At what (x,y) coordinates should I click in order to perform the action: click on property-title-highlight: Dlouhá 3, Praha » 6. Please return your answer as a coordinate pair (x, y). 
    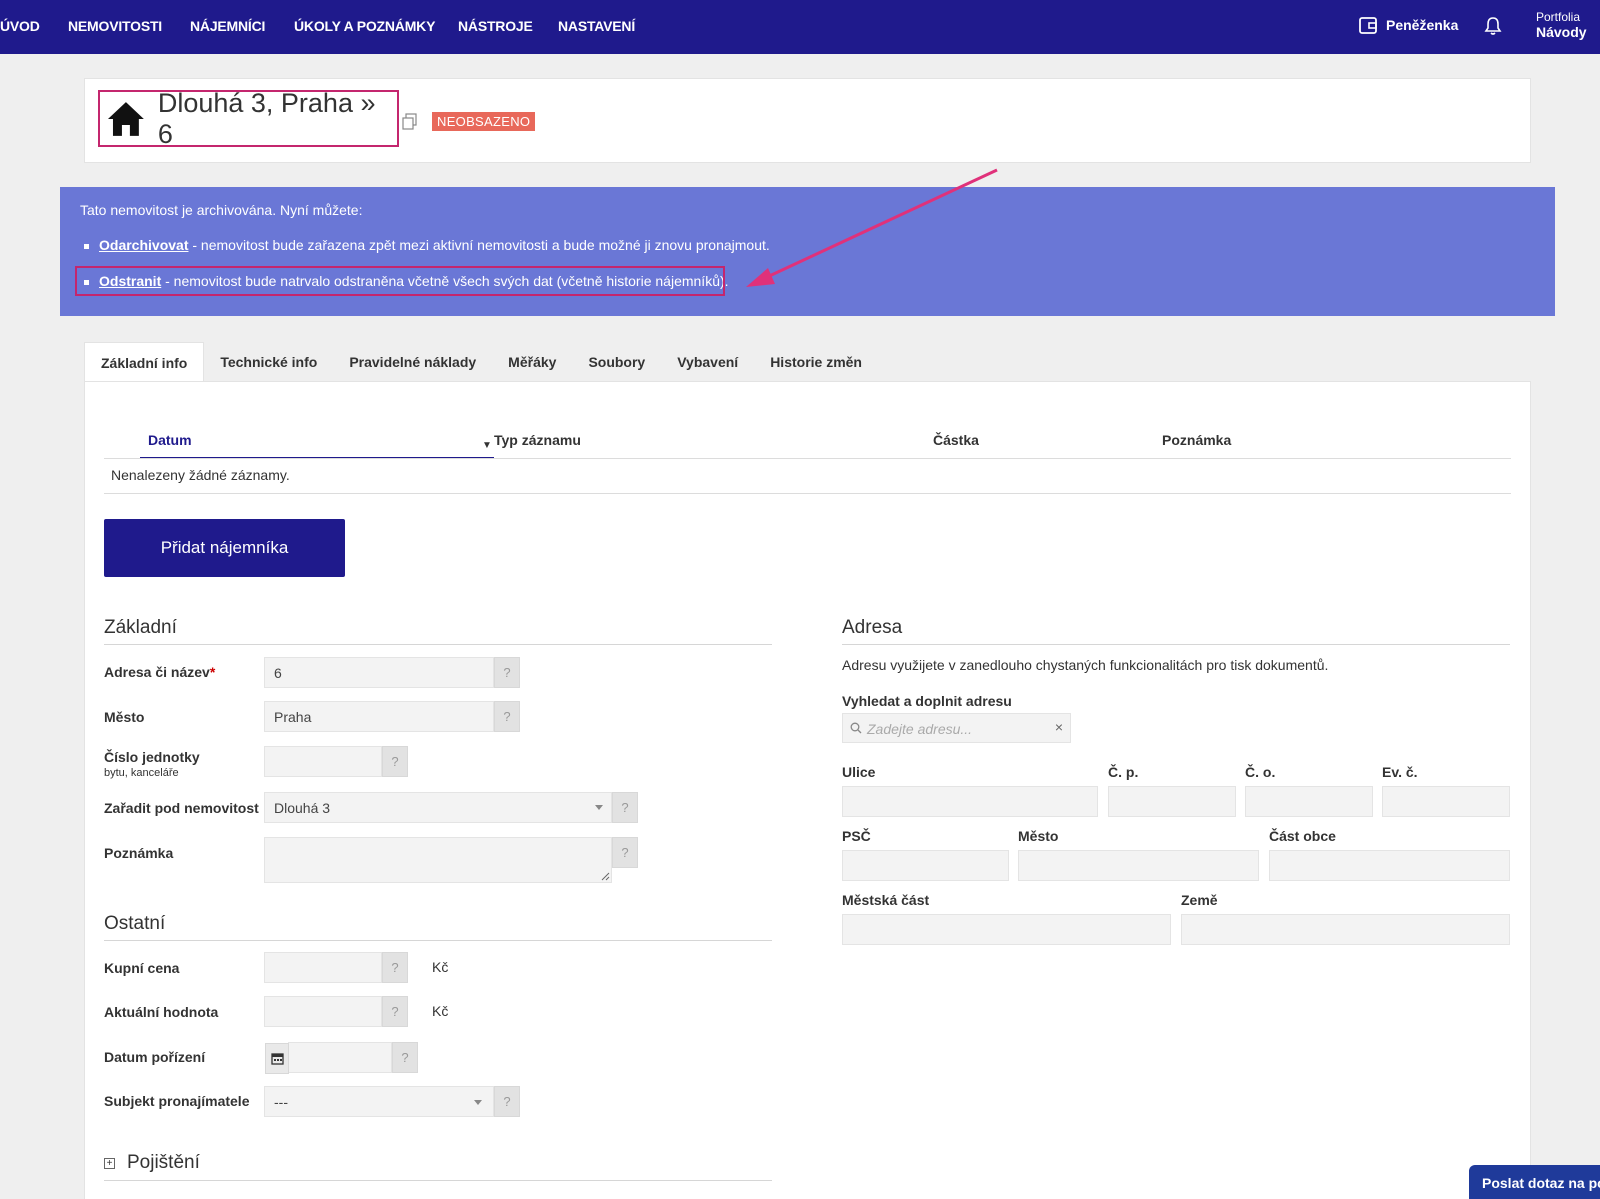
    Looking at the image, I should click on (248, 118).